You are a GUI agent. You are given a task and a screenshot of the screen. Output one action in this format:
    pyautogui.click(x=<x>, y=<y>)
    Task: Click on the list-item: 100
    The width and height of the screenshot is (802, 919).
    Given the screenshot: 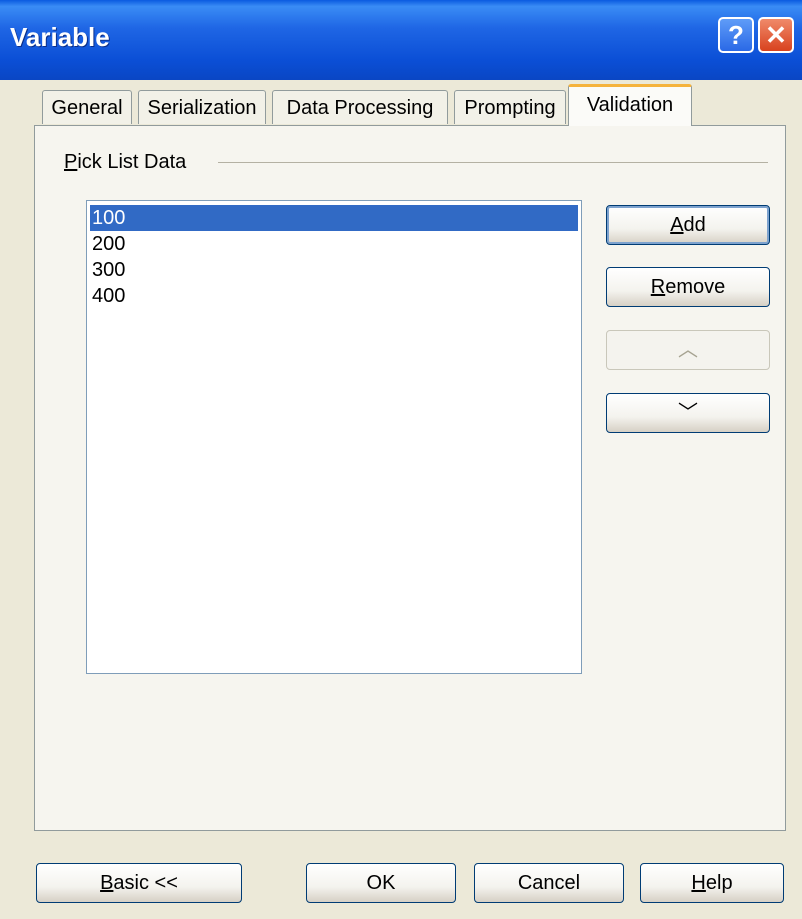 What is the action you would take?
    pyautogui.click(x=334, y=218)
    